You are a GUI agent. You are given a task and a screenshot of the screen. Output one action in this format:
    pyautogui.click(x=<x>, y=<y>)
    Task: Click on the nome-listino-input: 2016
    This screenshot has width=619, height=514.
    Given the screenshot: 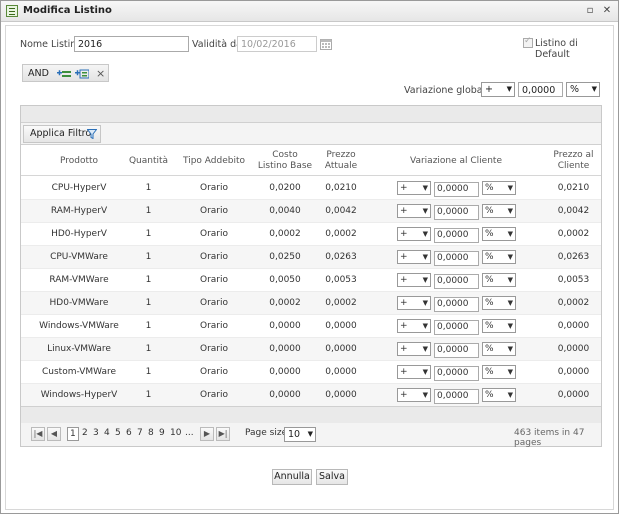 What is the action you would take?
    pyautogui.click(x=131, y=44)
    